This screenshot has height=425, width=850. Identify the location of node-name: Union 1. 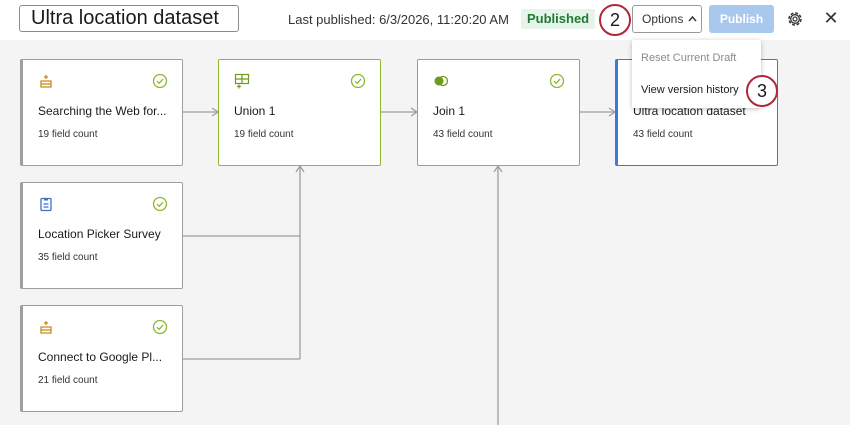
(255, 111).